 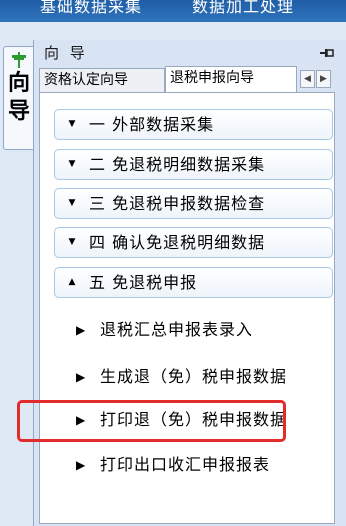 I want to click on tab-scroll-right-button: ▶, so click(x=323, y=79).